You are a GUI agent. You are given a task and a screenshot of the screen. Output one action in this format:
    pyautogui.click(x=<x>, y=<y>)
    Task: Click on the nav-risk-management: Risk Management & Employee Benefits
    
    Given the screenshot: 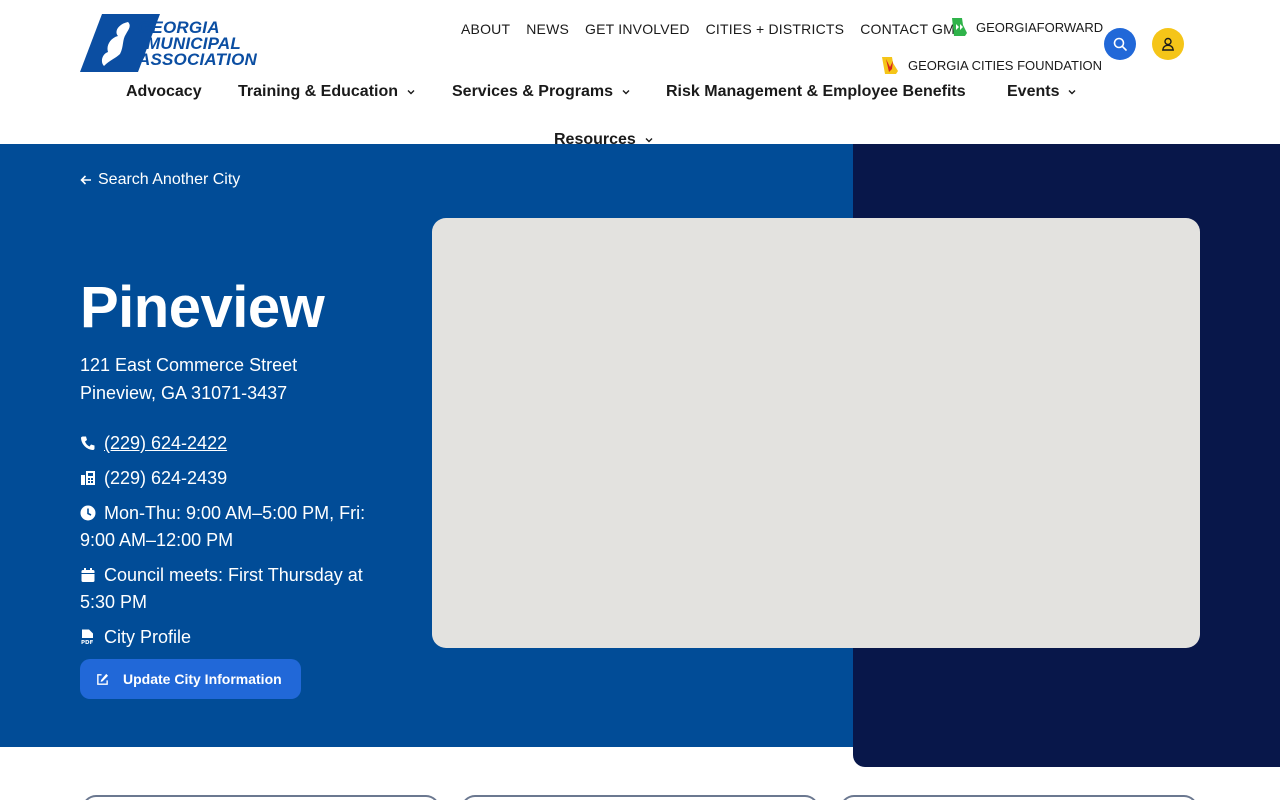 What is the action you would take?
    pyautogui.click(x=816, y=92)
    